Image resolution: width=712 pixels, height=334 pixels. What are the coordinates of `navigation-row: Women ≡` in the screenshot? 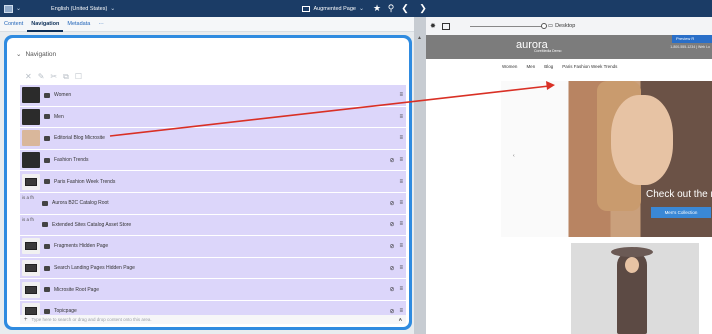 It's located at (213, 96).